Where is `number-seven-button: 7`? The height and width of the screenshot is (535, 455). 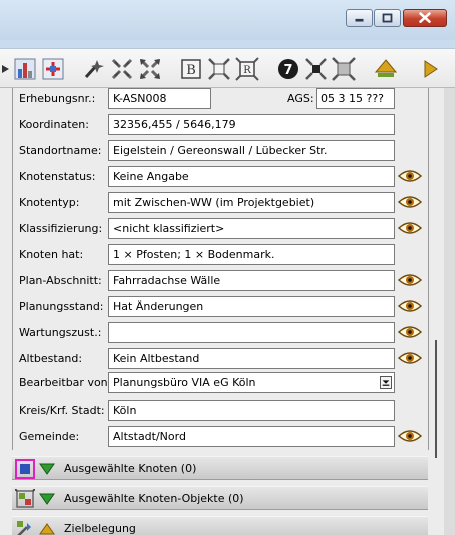 number-seven-button: 7 is located at coordinates (288, 69).